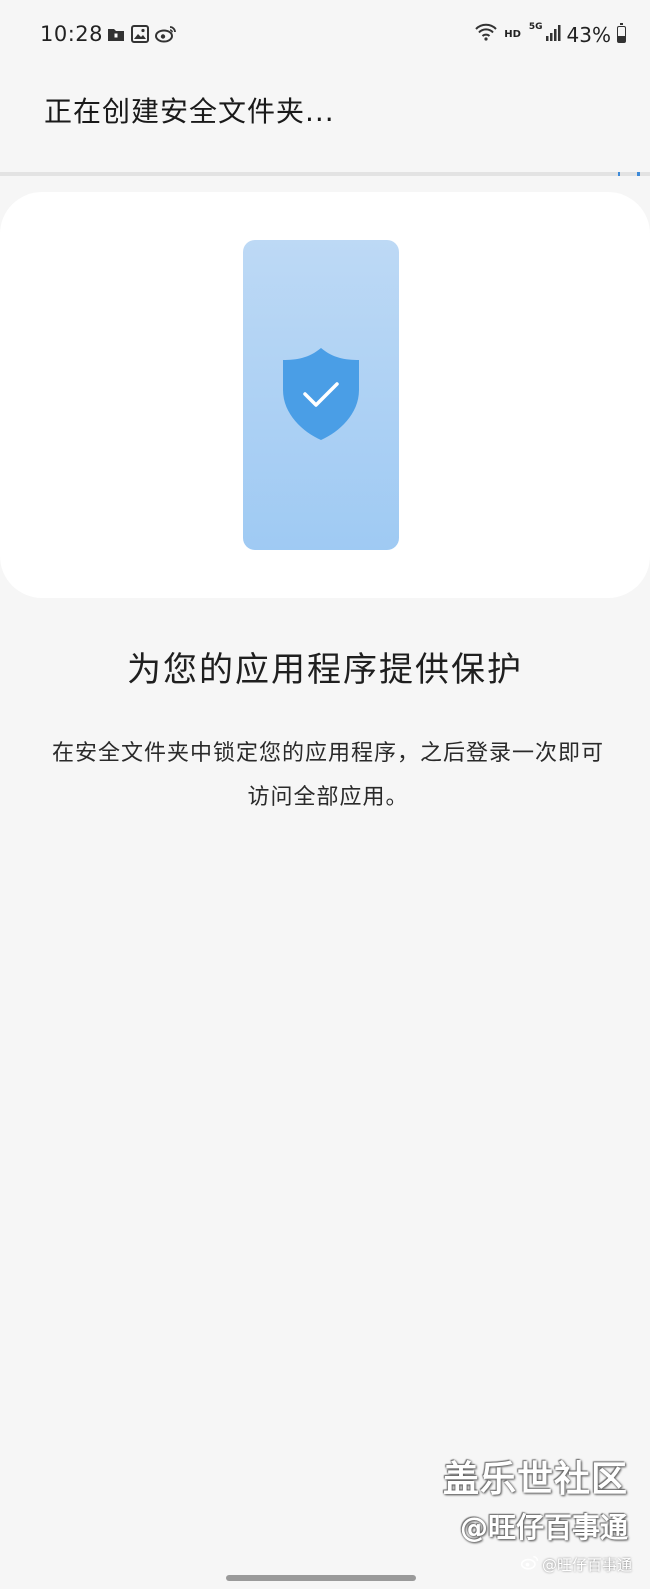 This screenshot has height=1589, width=650. What do you see at coordinates (512, 34) in the screenshot?
I see `hd-voice-badge: HD` at bounding box center [512, 34].